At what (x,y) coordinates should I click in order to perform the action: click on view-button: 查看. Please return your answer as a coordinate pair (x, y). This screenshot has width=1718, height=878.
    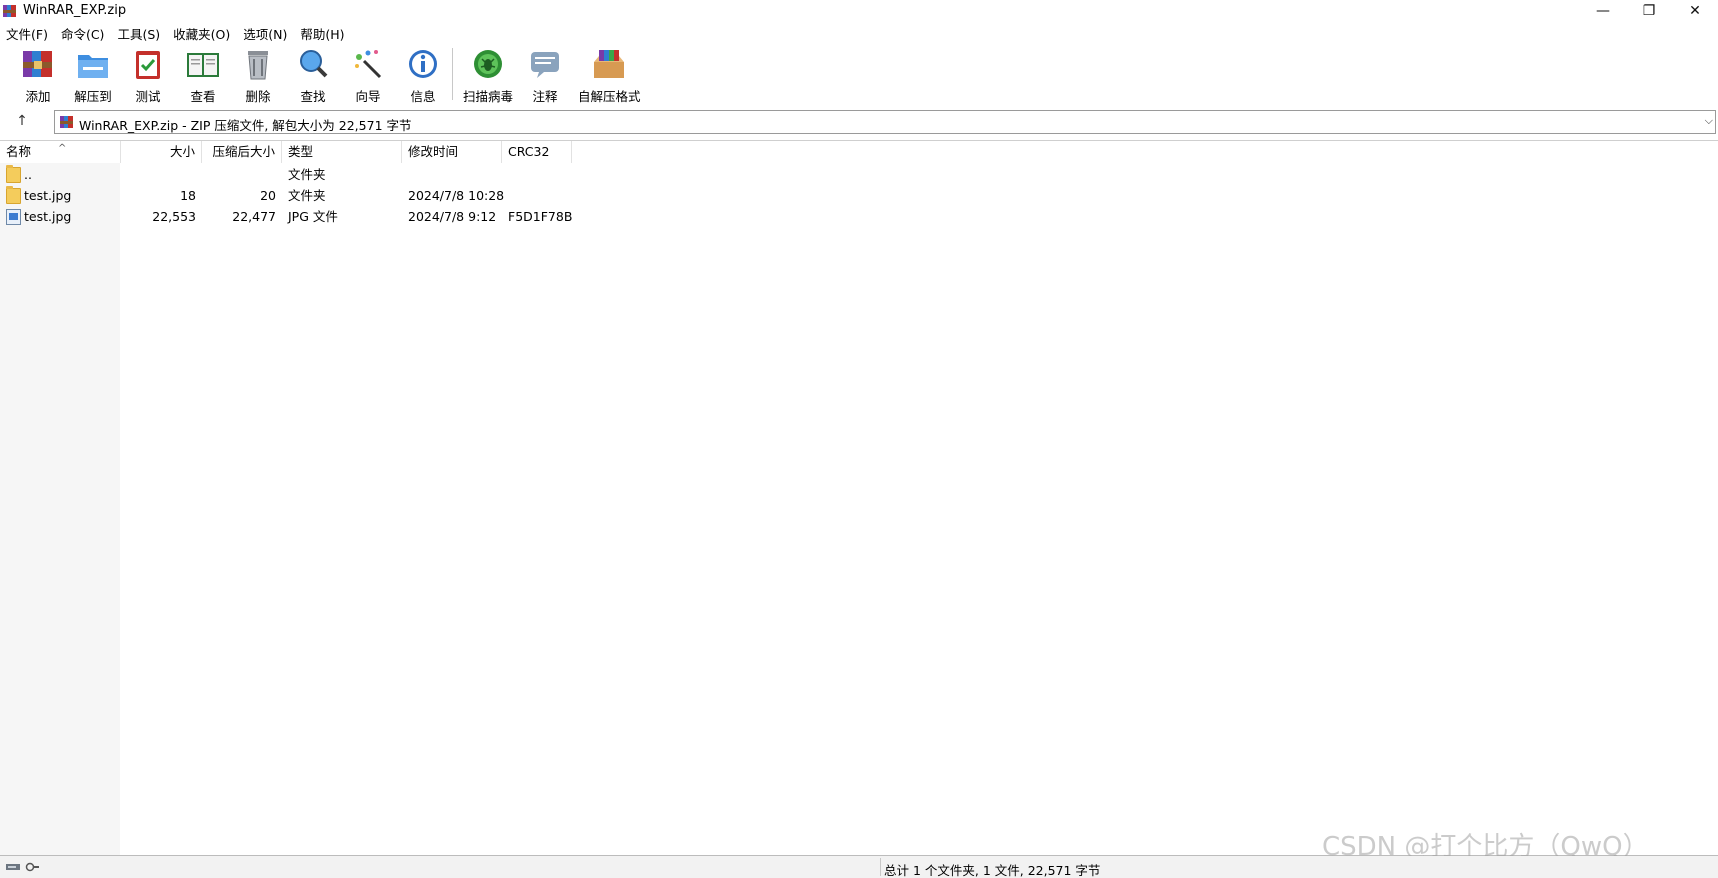
    Looking at the image, I should click on (203, 74).